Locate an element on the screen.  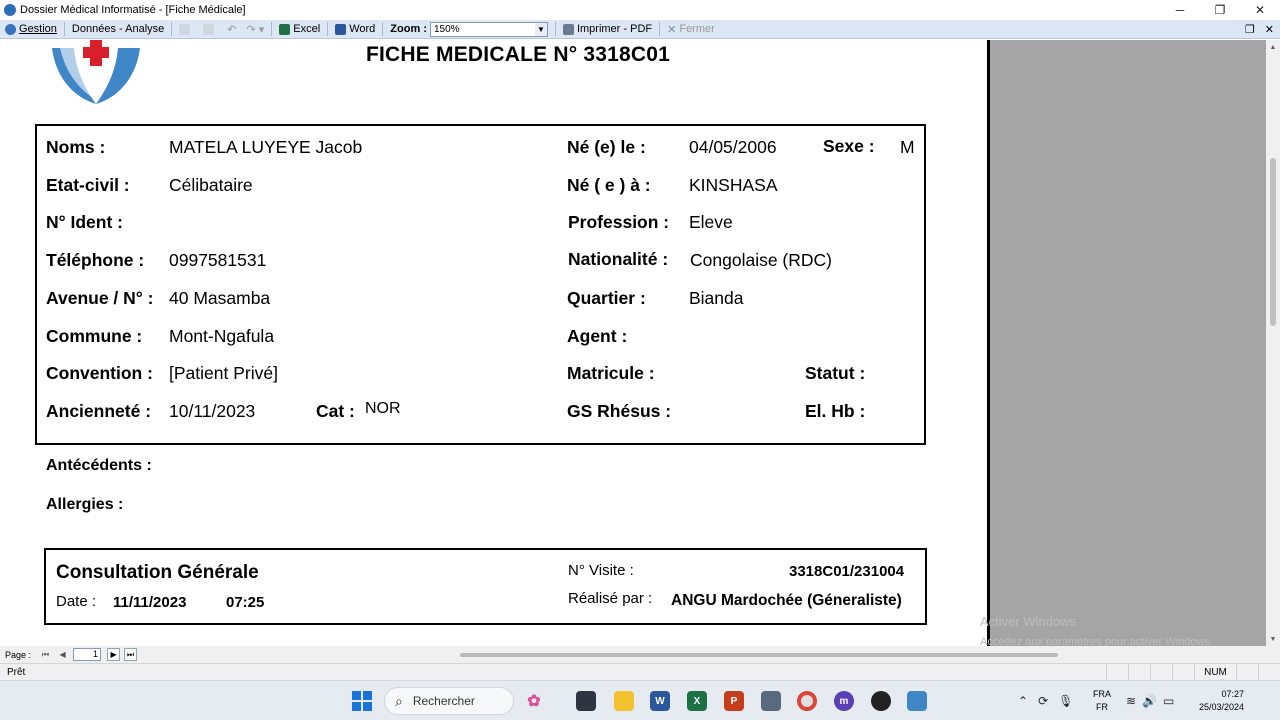
first-page-icon: ⏮ is located at coordinates (45, 654).